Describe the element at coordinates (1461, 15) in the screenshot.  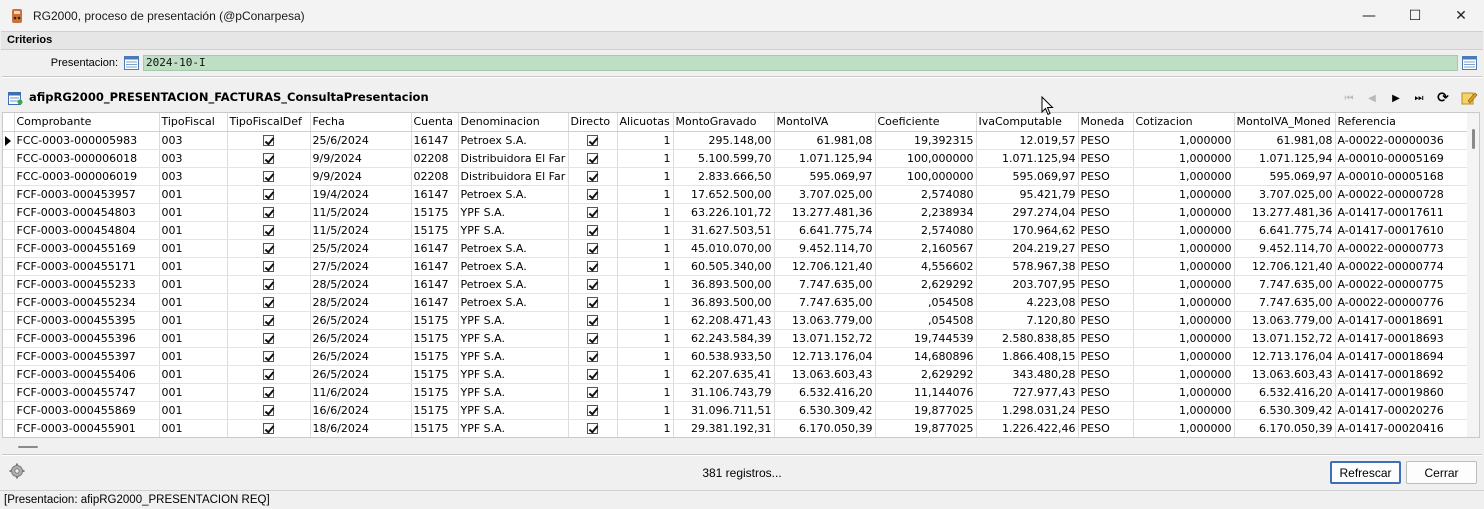
I see `close-window-button: ✕` at that location.